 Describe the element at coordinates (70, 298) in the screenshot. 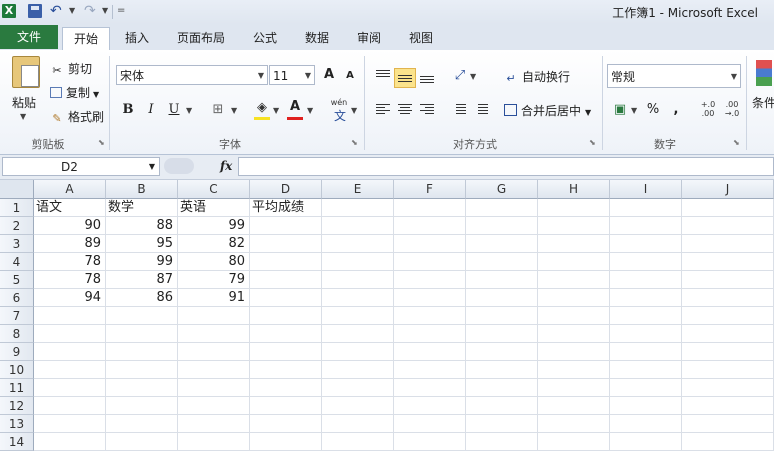

I see `cell-a6: 94` at that location.